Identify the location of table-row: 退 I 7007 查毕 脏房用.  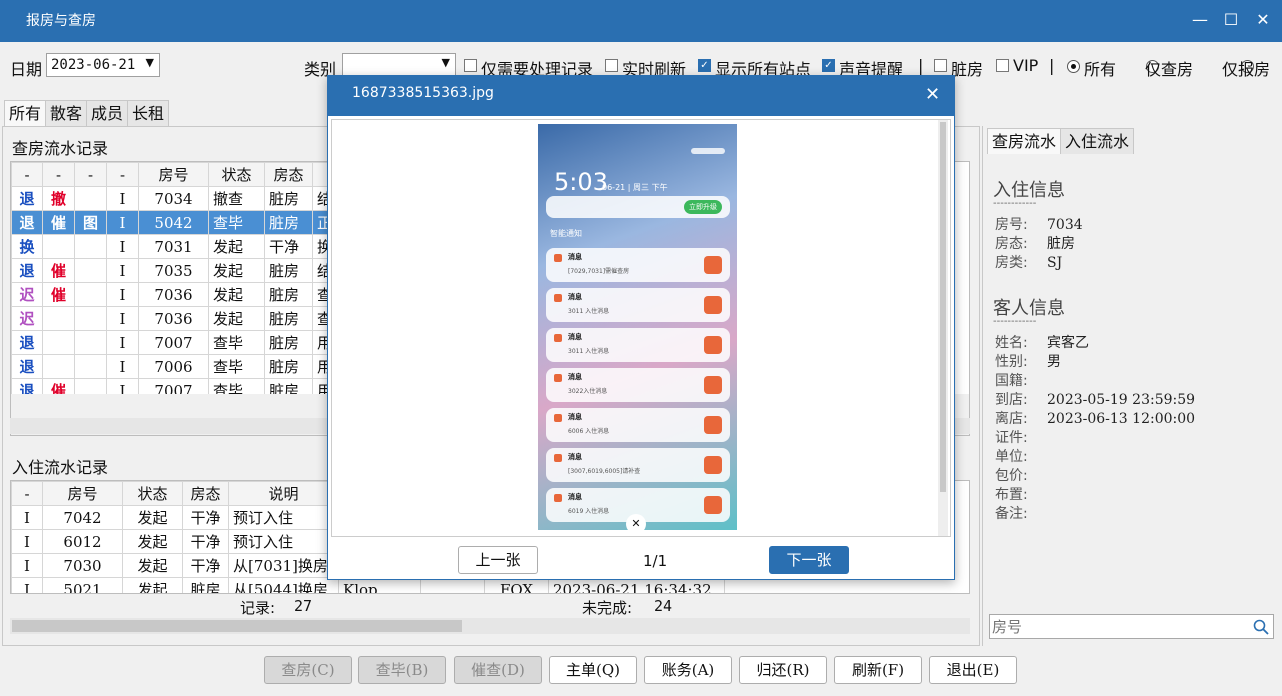
(174, 342).